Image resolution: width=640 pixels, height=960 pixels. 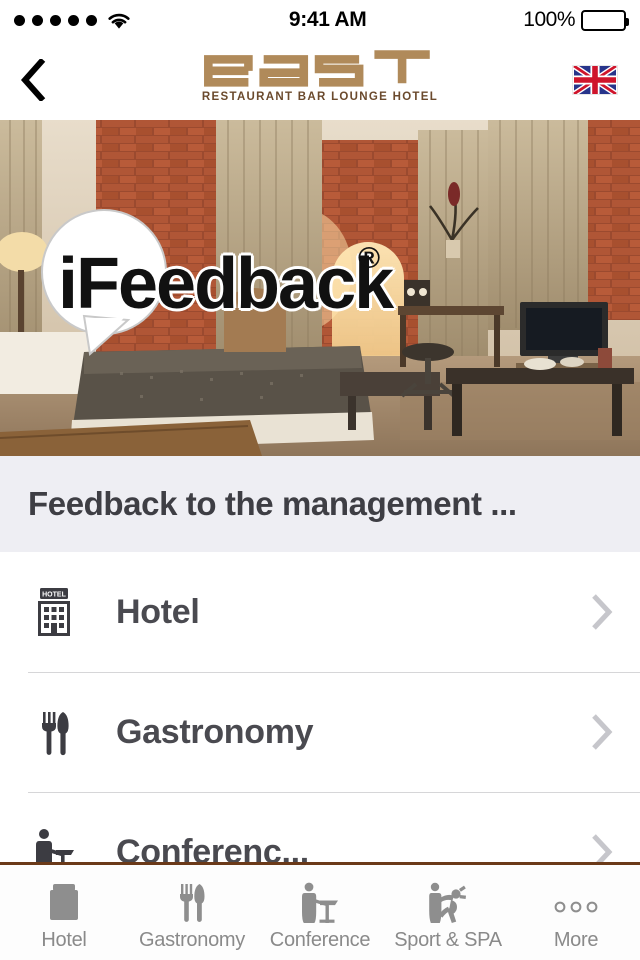 I want to click on status-bar-right: 100%, so click(x=576, y=20).